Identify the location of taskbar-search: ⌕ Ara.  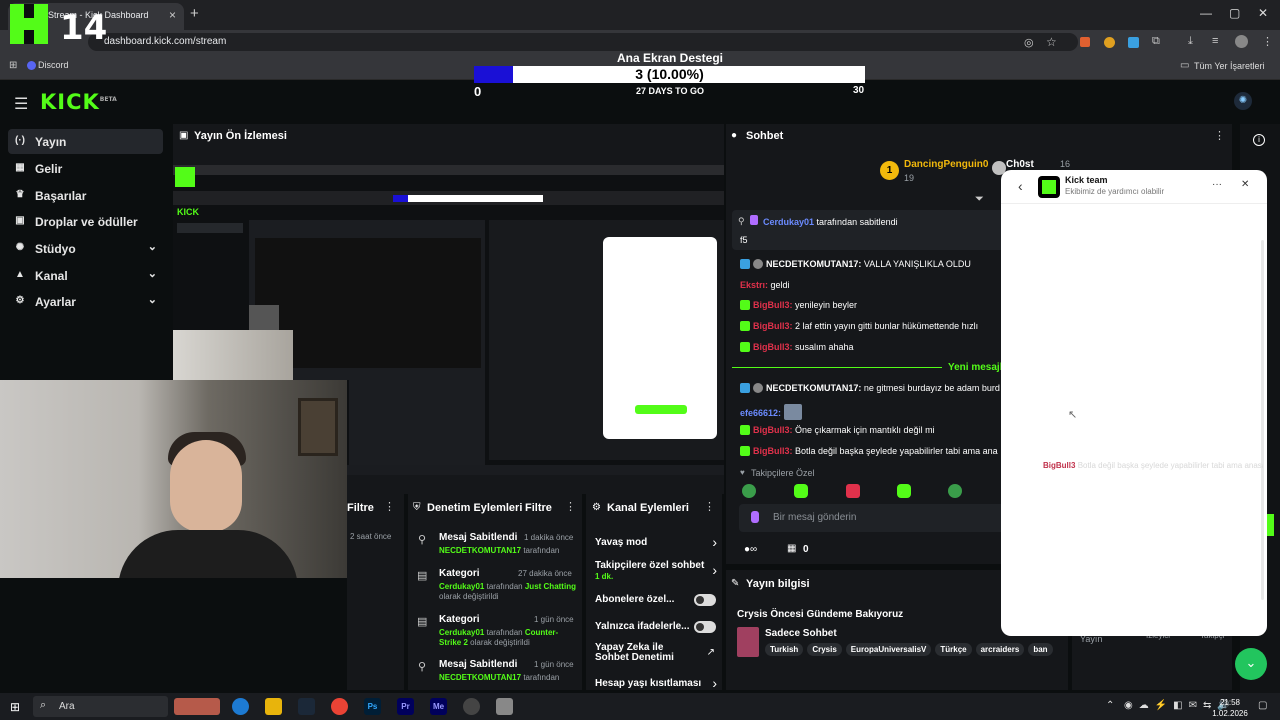
(100, 706).